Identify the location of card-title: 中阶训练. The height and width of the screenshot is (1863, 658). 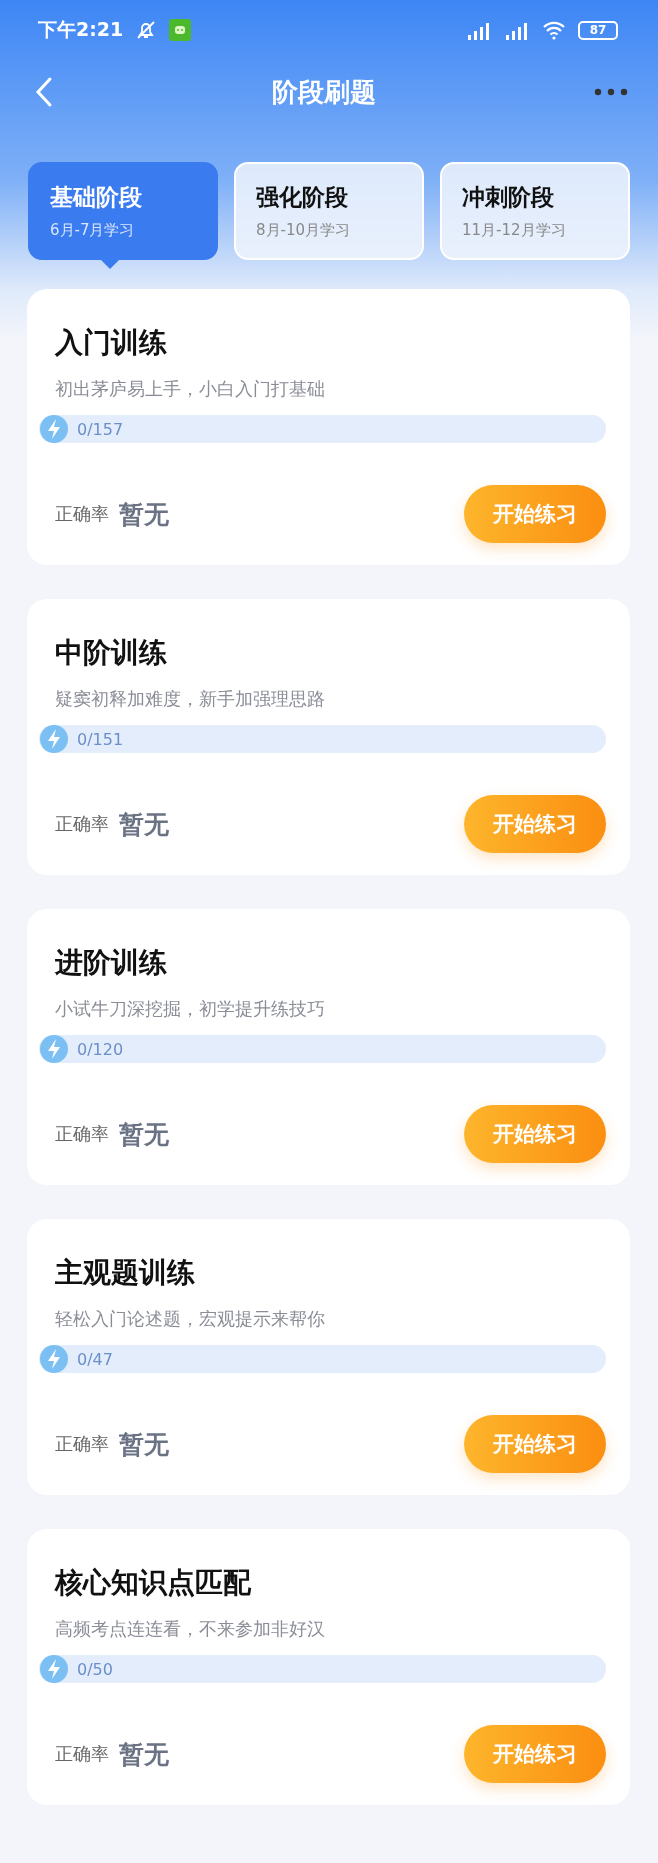
(111, 653).